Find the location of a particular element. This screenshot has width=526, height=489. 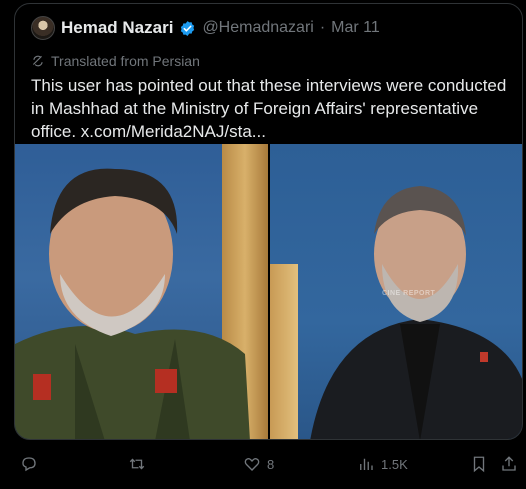

translation-notice: Translated from Persian is located at coordinates (115, 61).